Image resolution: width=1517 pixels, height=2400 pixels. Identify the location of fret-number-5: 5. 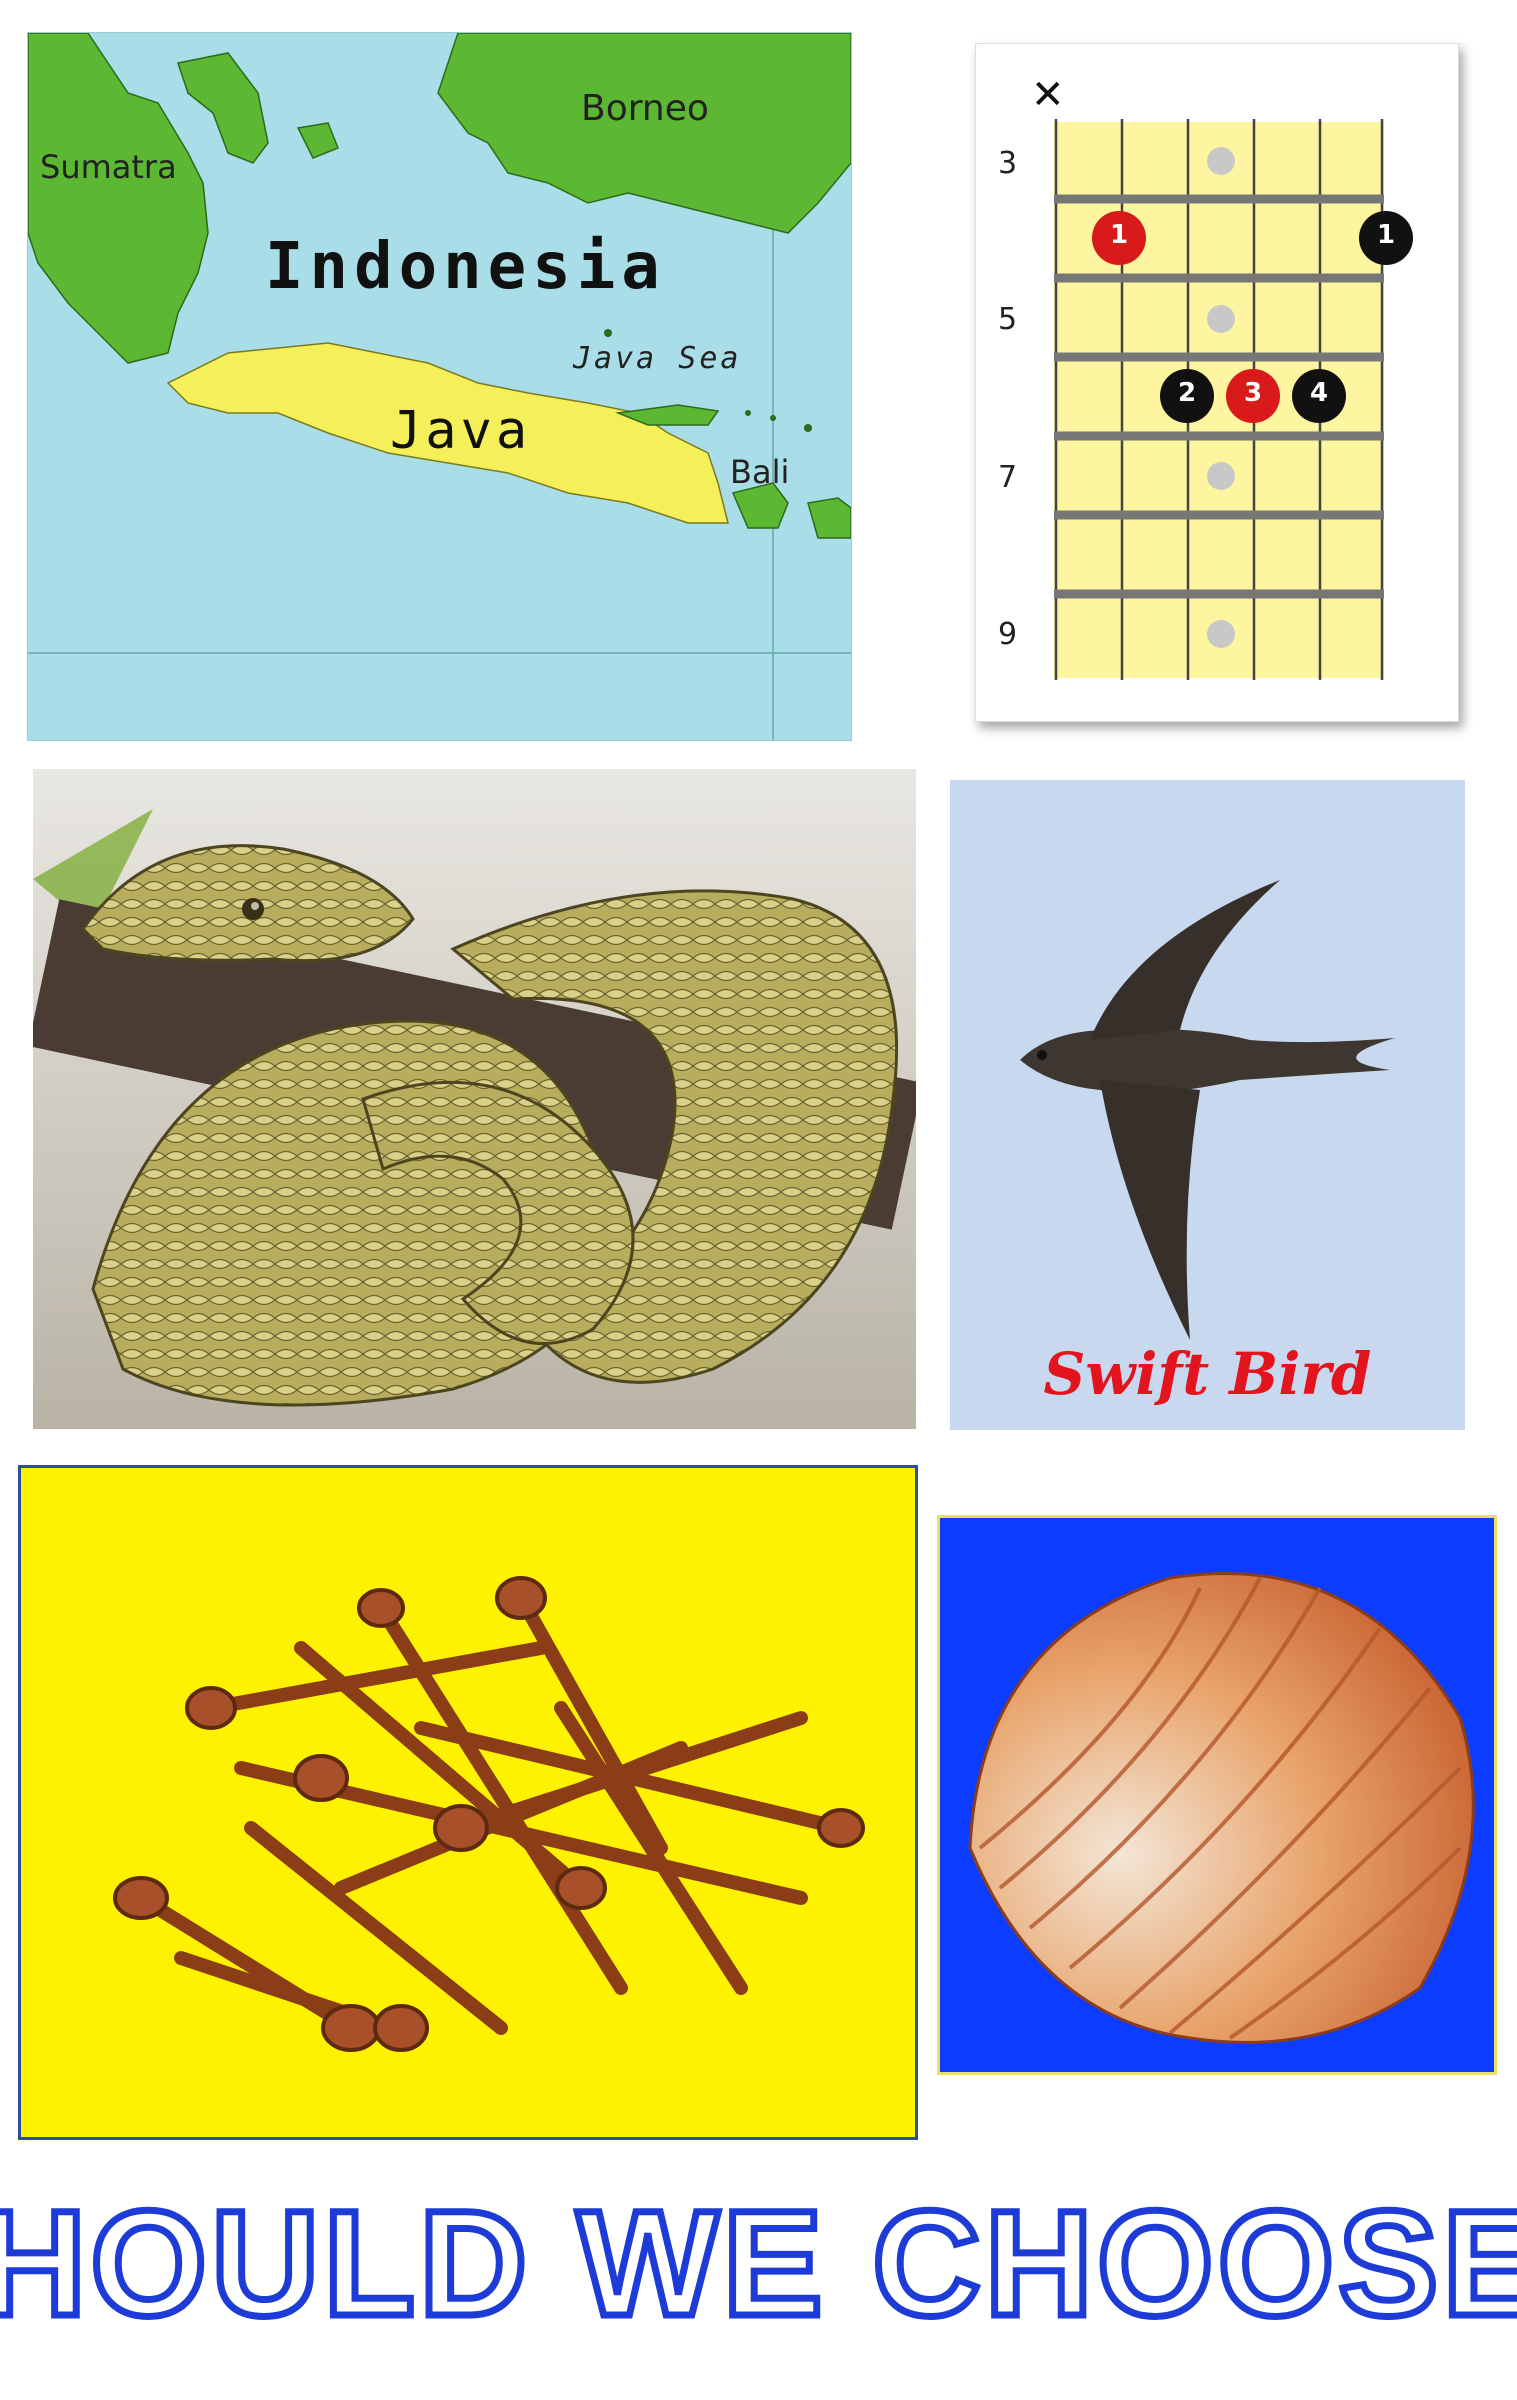
(1008, 319).